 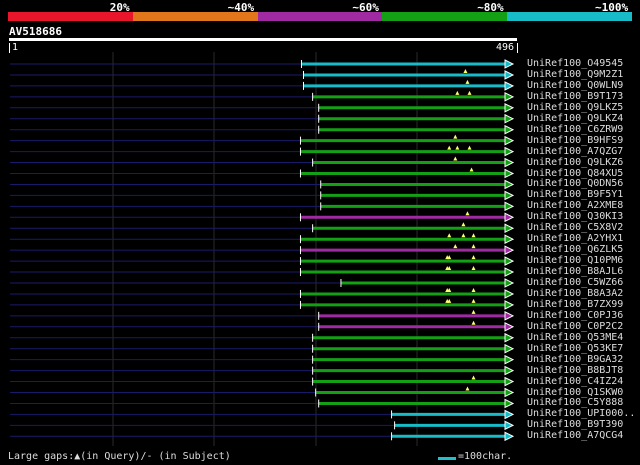 I want to click on hit-label: UniRef100_B9T390, so click(x=575, y=425).